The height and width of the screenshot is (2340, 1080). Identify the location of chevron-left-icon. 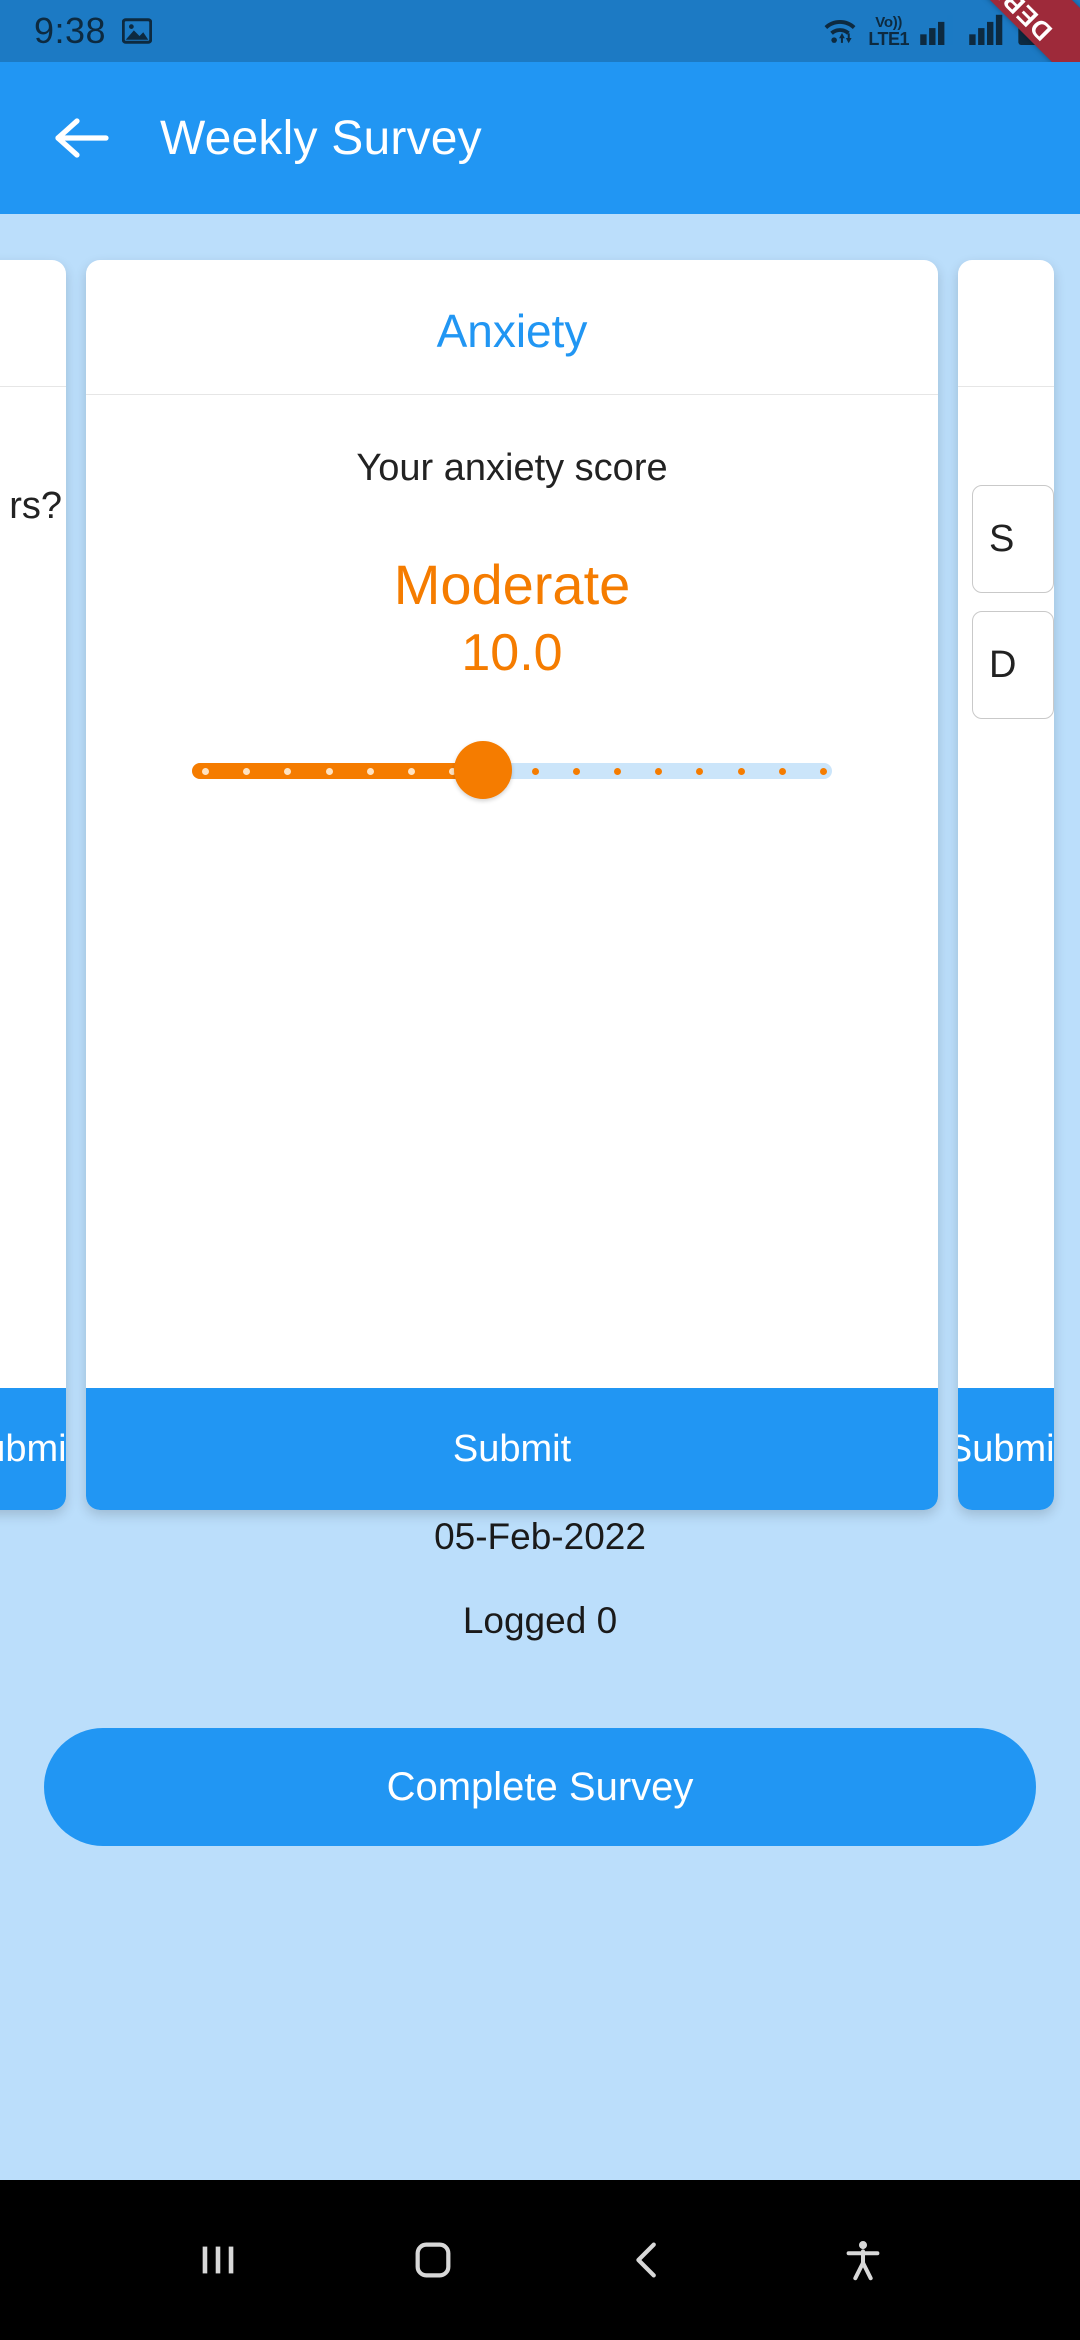
(645, 2260).